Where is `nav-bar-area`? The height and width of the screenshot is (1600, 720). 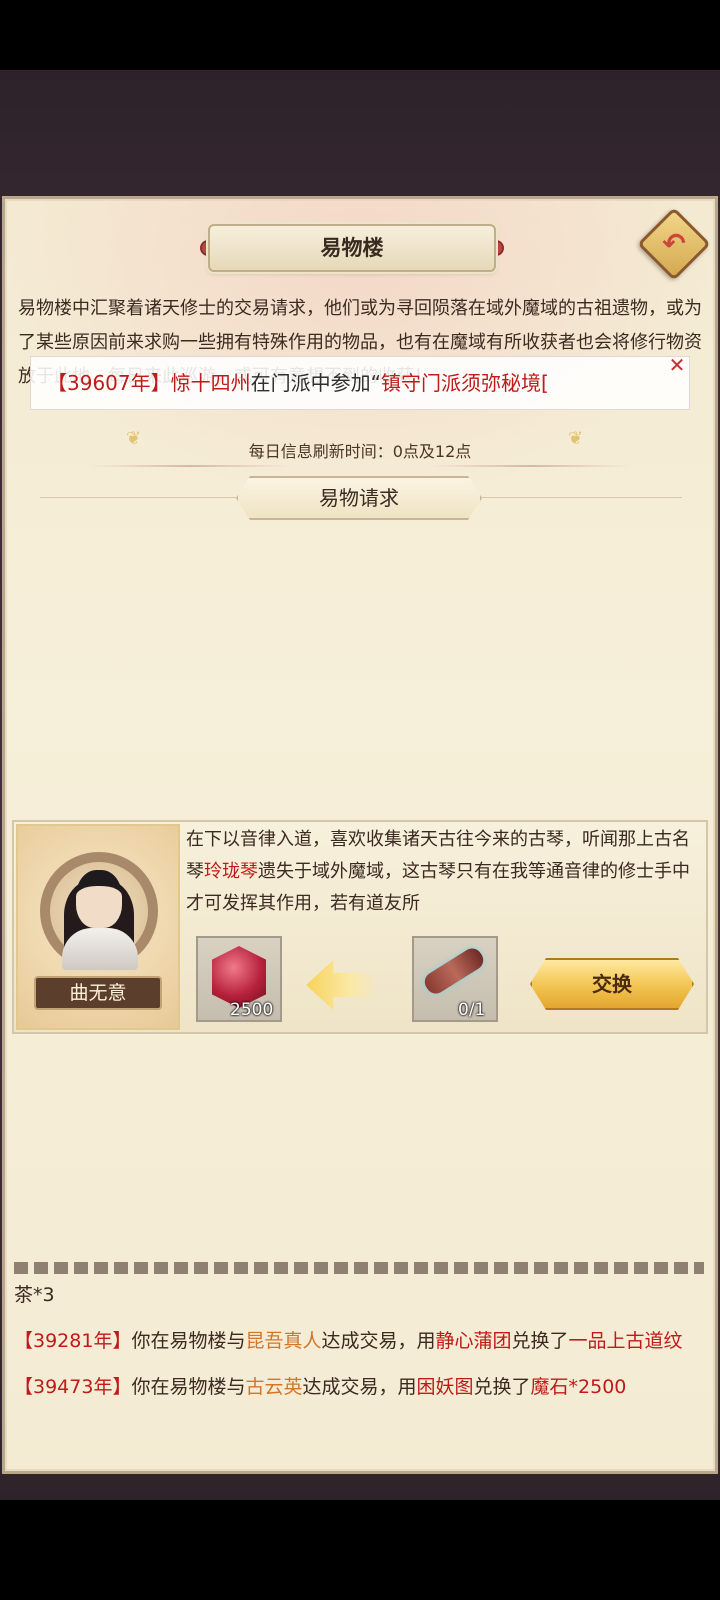
nav-bar-area is located at coordinates (360, 1550).